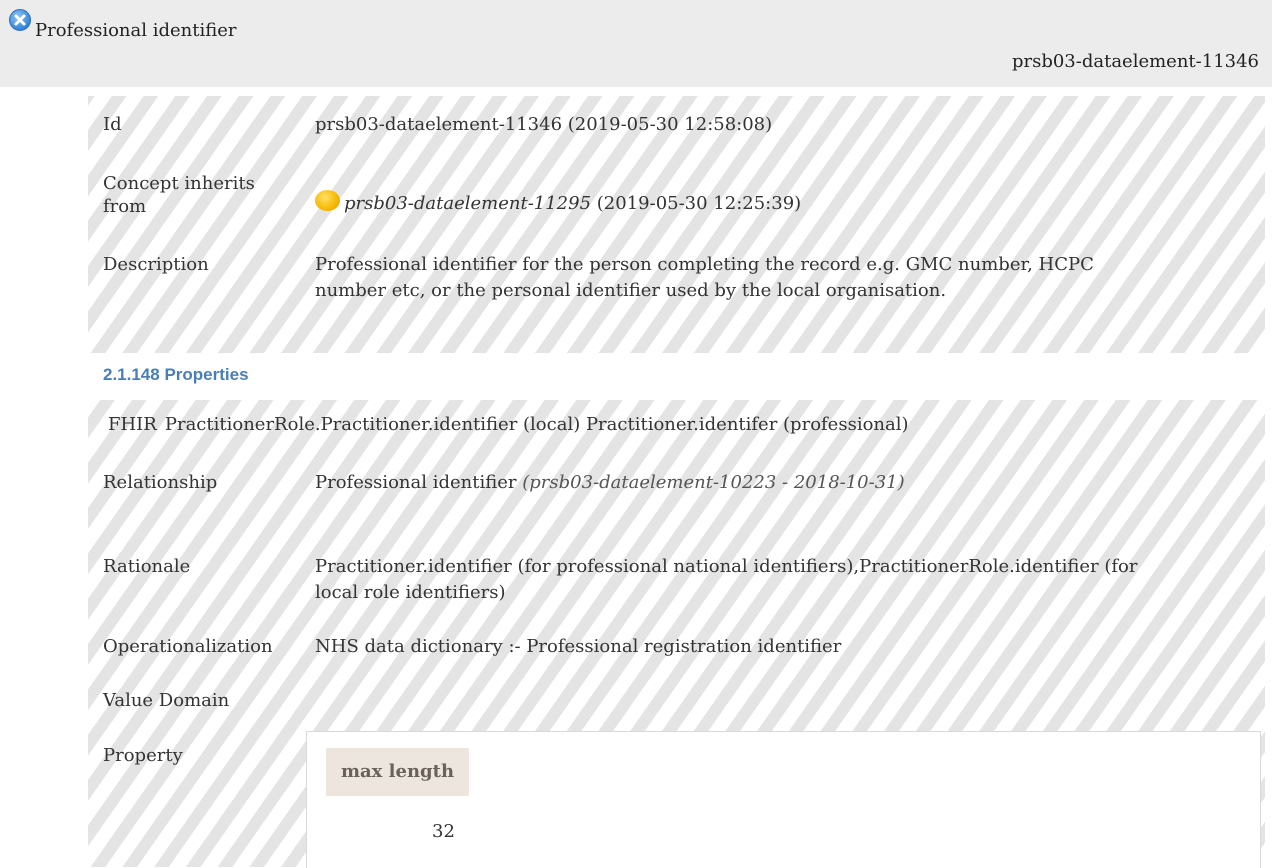  I want to click on property-label: Property, so click(143, 755).